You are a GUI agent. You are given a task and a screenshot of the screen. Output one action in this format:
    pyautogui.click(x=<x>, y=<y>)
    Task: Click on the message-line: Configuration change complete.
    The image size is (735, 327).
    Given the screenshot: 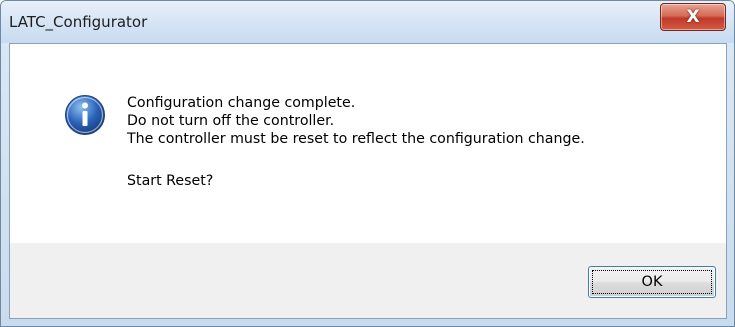 What is the action you would take?
    pyautogui.click(x=241, y=103)
    